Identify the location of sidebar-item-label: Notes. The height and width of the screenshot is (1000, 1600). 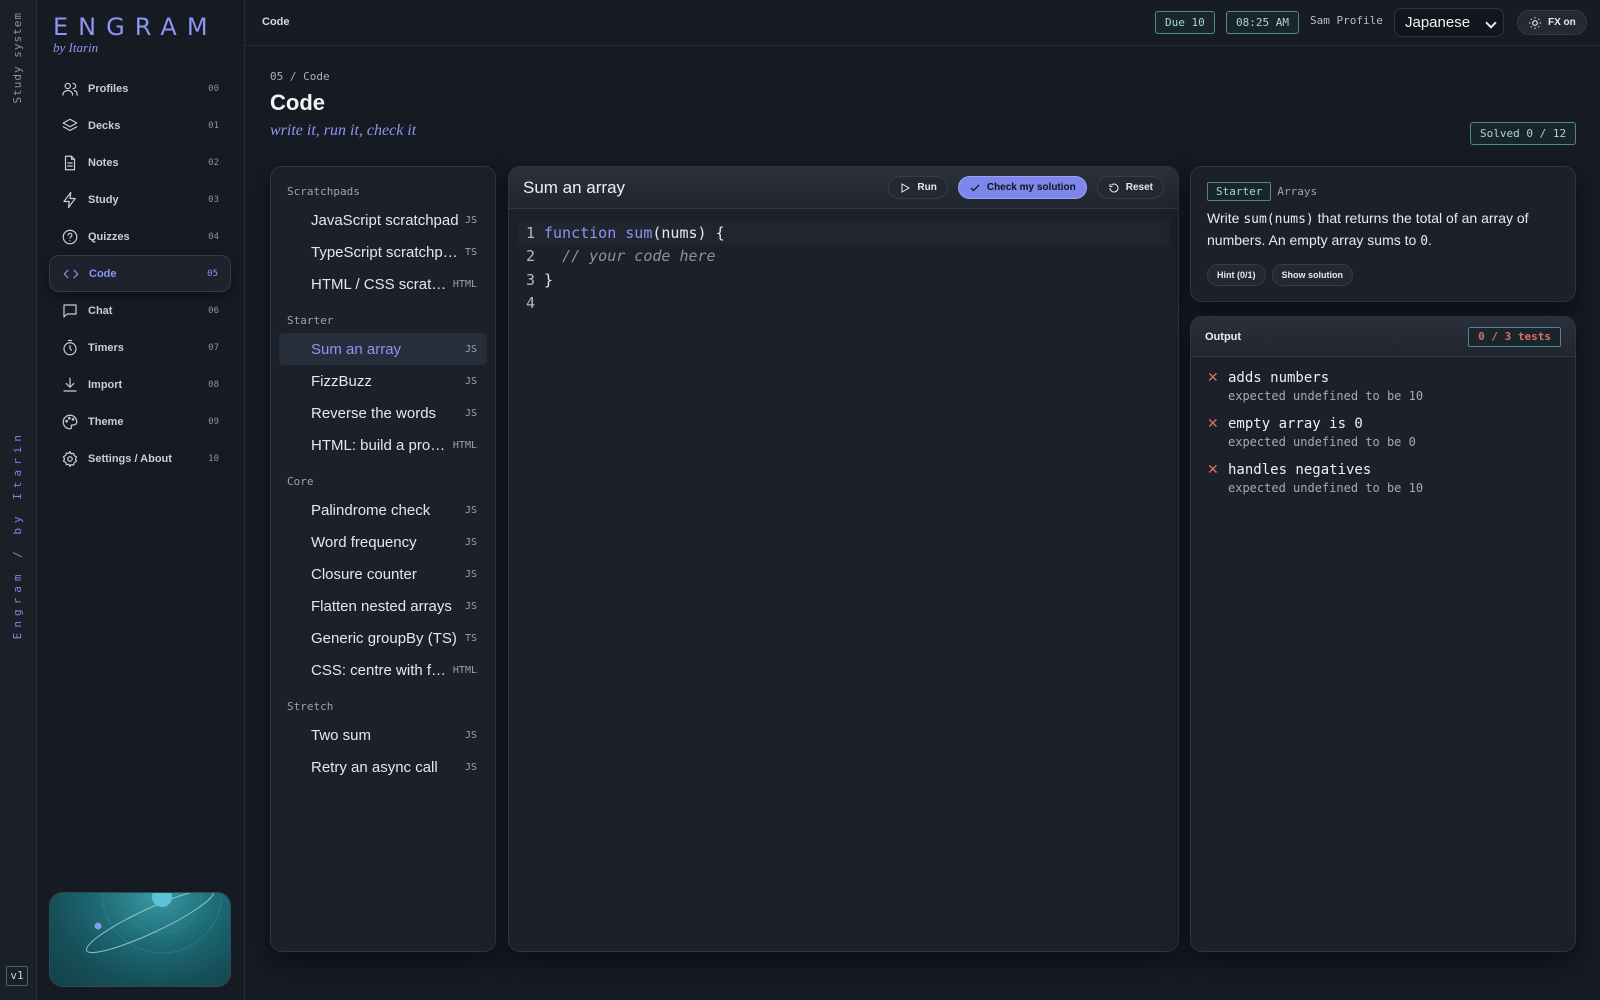
(103, 162).